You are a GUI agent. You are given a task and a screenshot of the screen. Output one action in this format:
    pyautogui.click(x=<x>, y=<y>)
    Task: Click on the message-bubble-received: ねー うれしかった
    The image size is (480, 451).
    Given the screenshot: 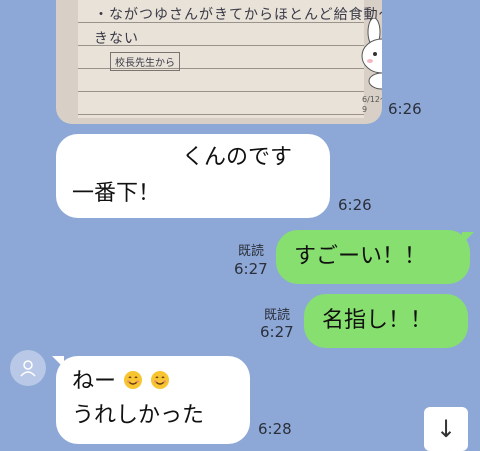 What is the action you would take?
    pyautogui.click(x=153, y=400)
    